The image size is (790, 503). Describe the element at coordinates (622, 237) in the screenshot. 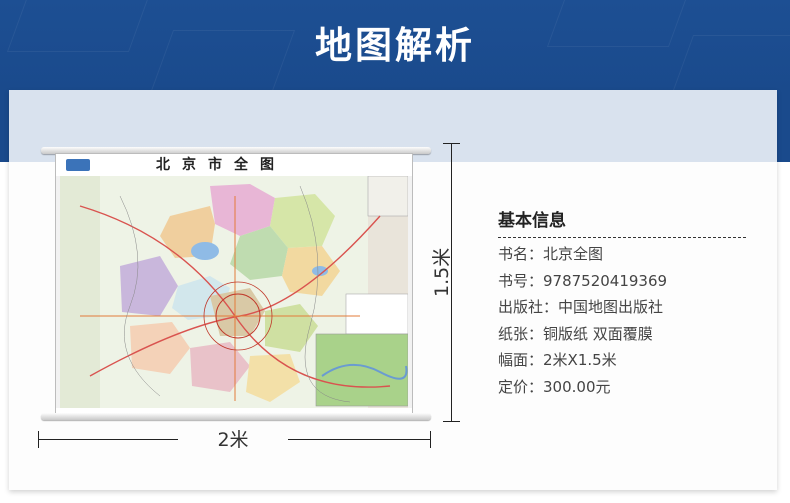

I see `info-divider` at that location.